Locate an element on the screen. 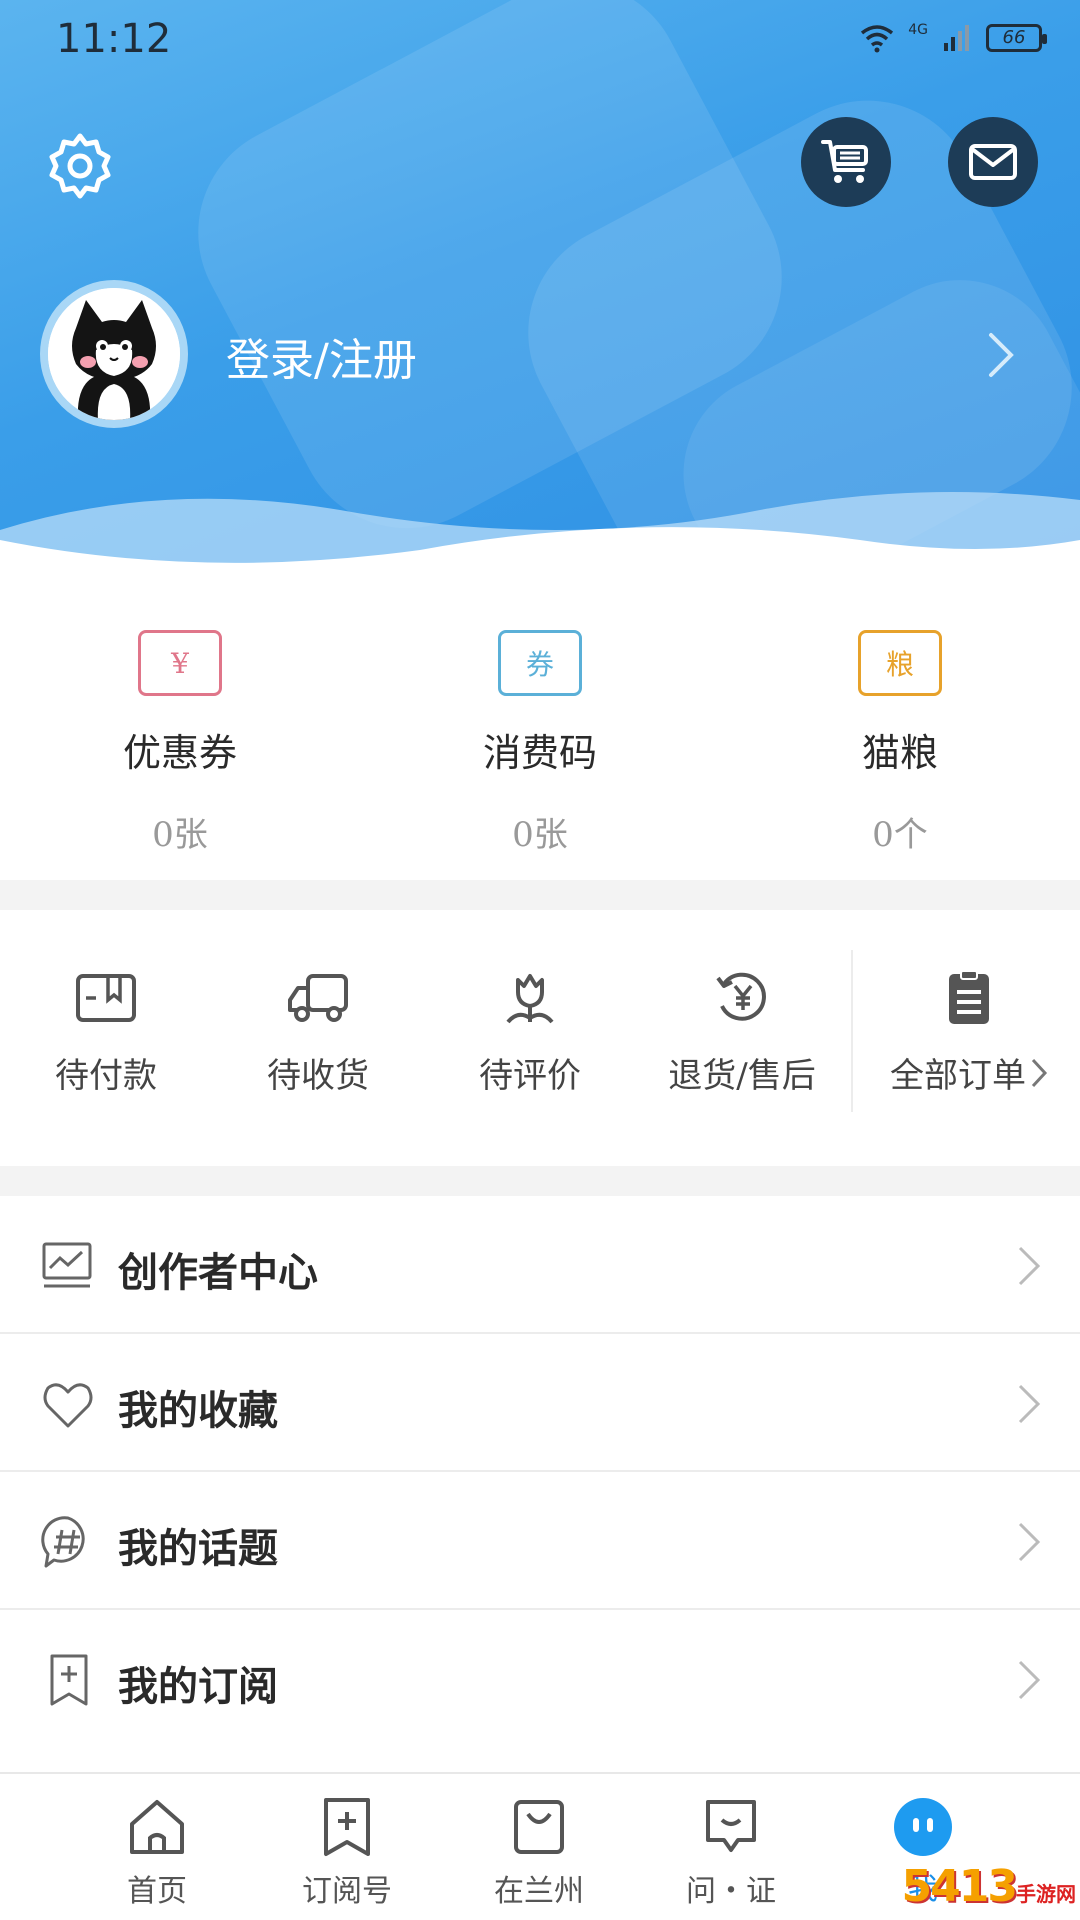 This screenshot has height=1920, width=1080. orders-divider is located at coordinates (852, 1031).